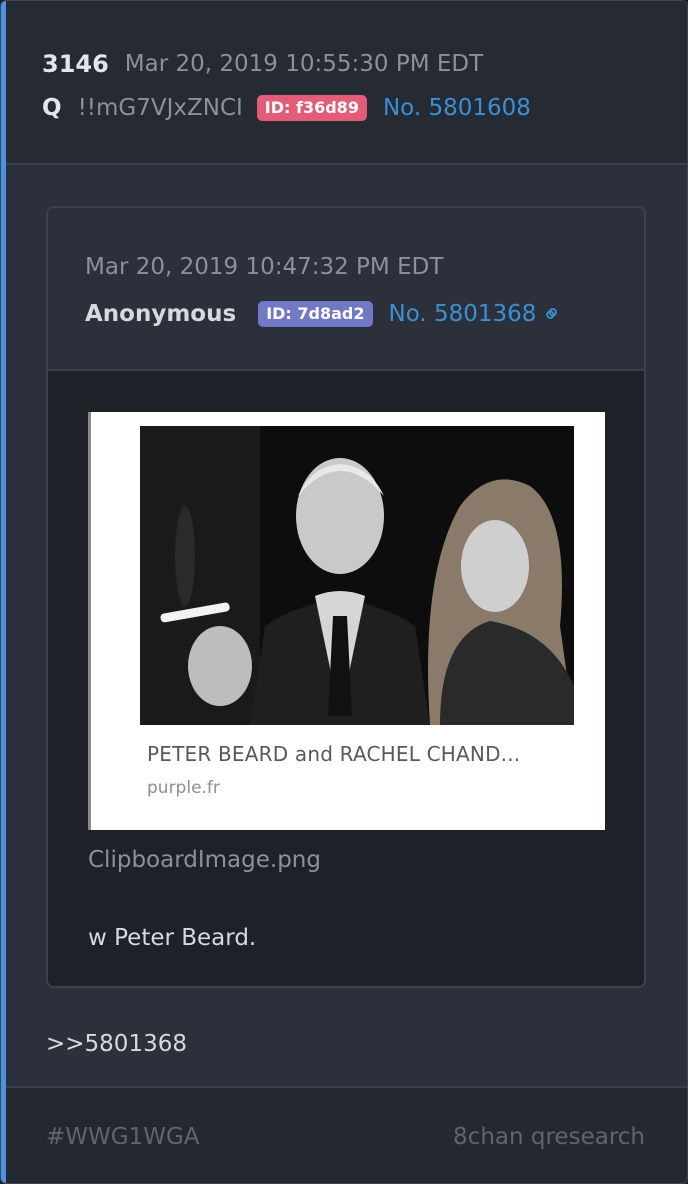 The width and height of the screenshot is (688, 1184). I want to click on post-author: Q, so click(52, 108).